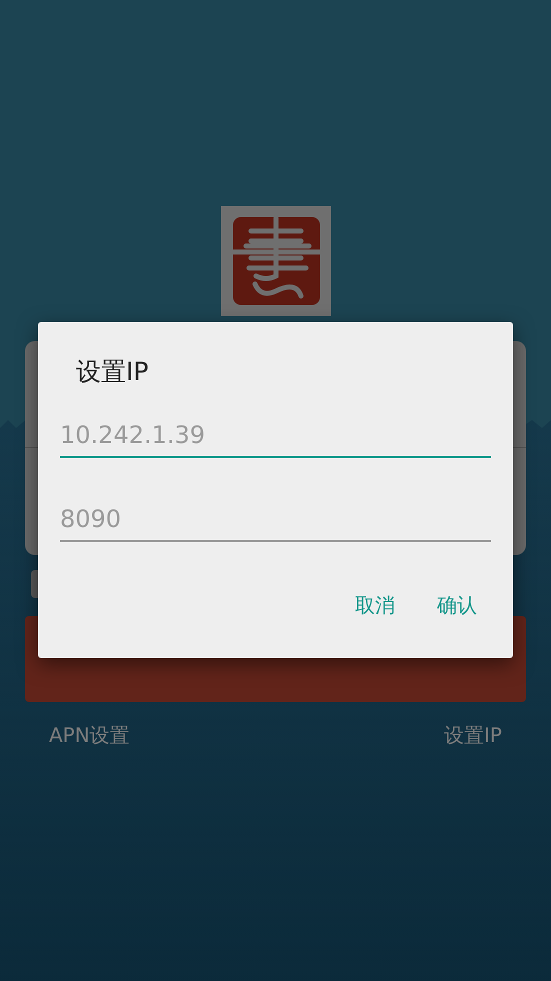 The height and width of the screenshot is (981, 551). Describe the element at coordinates (275, 520) in the screenshot. I see `input-field: 8090` at that location.